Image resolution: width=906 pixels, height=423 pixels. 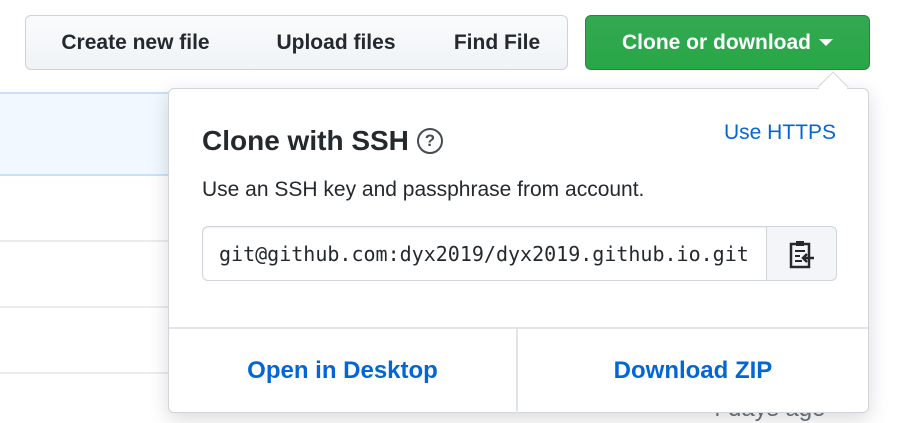 What do you see at coordinates (693, 371) in the screenshot?
I see `download-zip-button: Download ZIP` at bounding box center [693, 371].